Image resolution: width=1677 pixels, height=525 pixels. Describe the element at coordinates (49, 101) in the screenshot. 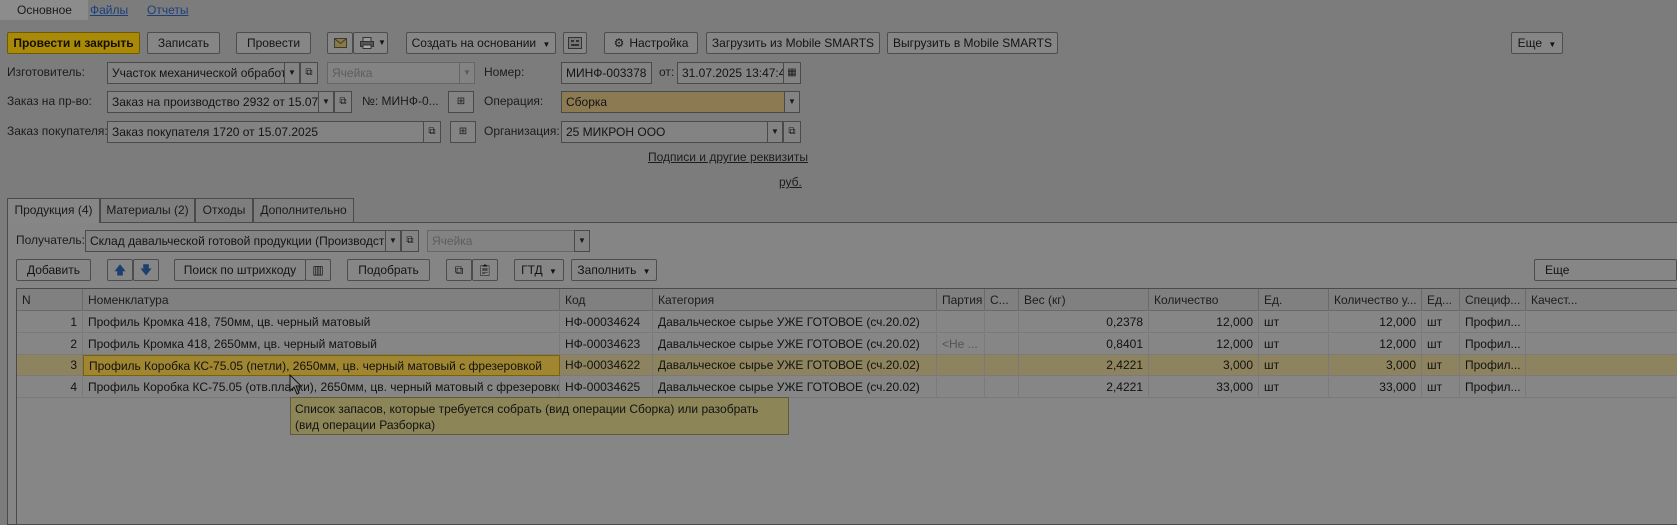

I see `production-order-label: Заказ на пр-во:` at that location.